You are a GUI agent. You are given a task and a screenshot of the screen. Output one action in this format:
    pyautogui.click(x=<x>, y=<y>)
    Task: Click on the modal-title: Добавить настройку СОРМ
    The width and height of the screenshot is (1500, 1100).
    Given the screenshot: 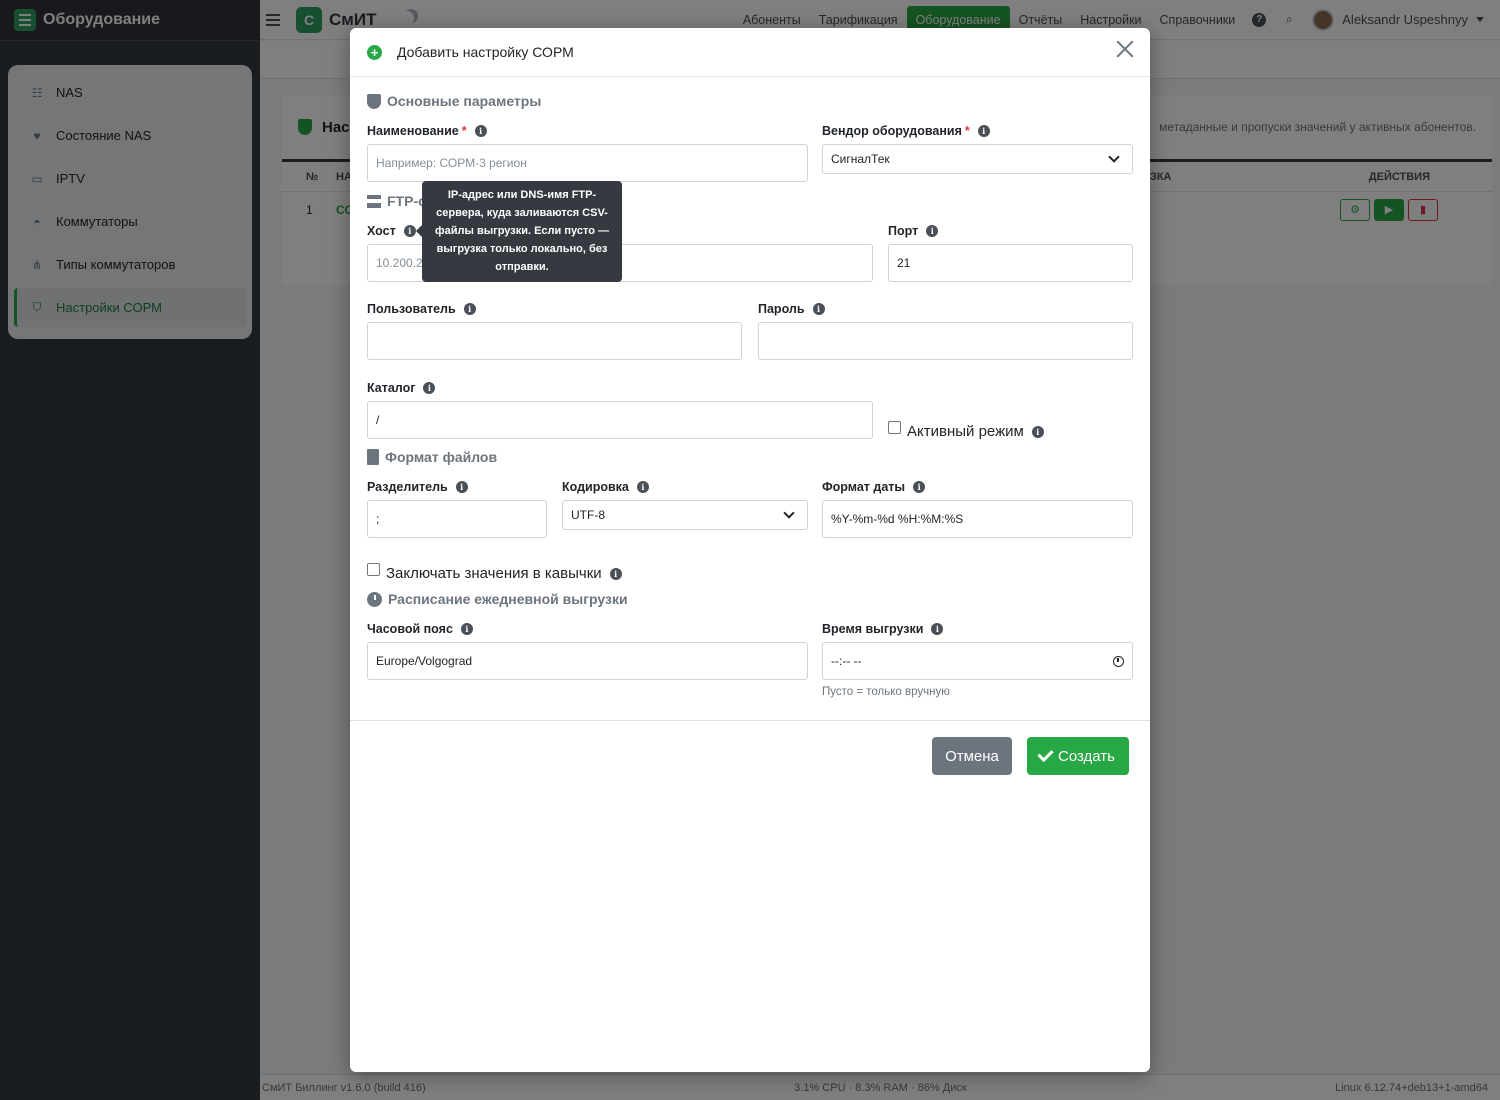 What is the action you would take?
    pyautogui.click(x=485, y=52)
    